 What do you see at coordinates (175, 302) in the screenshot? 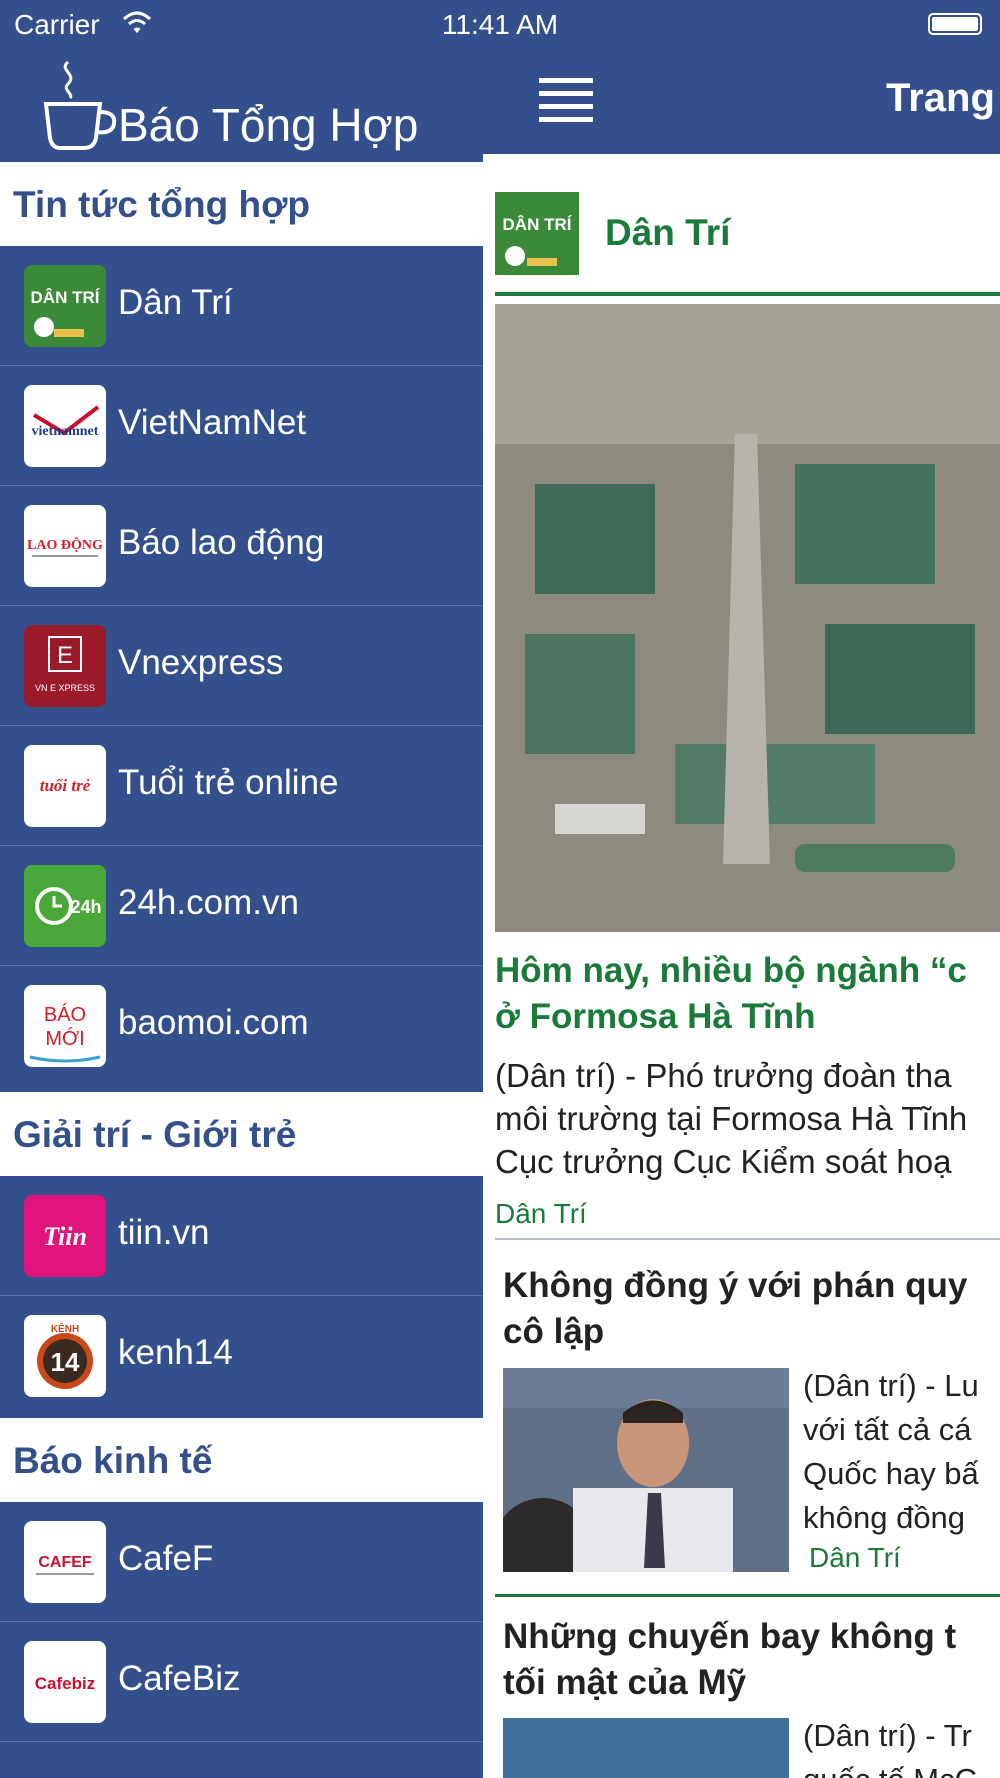
I see `sidebar-item-label: Dân Trí` at bounding box center [175, 302].